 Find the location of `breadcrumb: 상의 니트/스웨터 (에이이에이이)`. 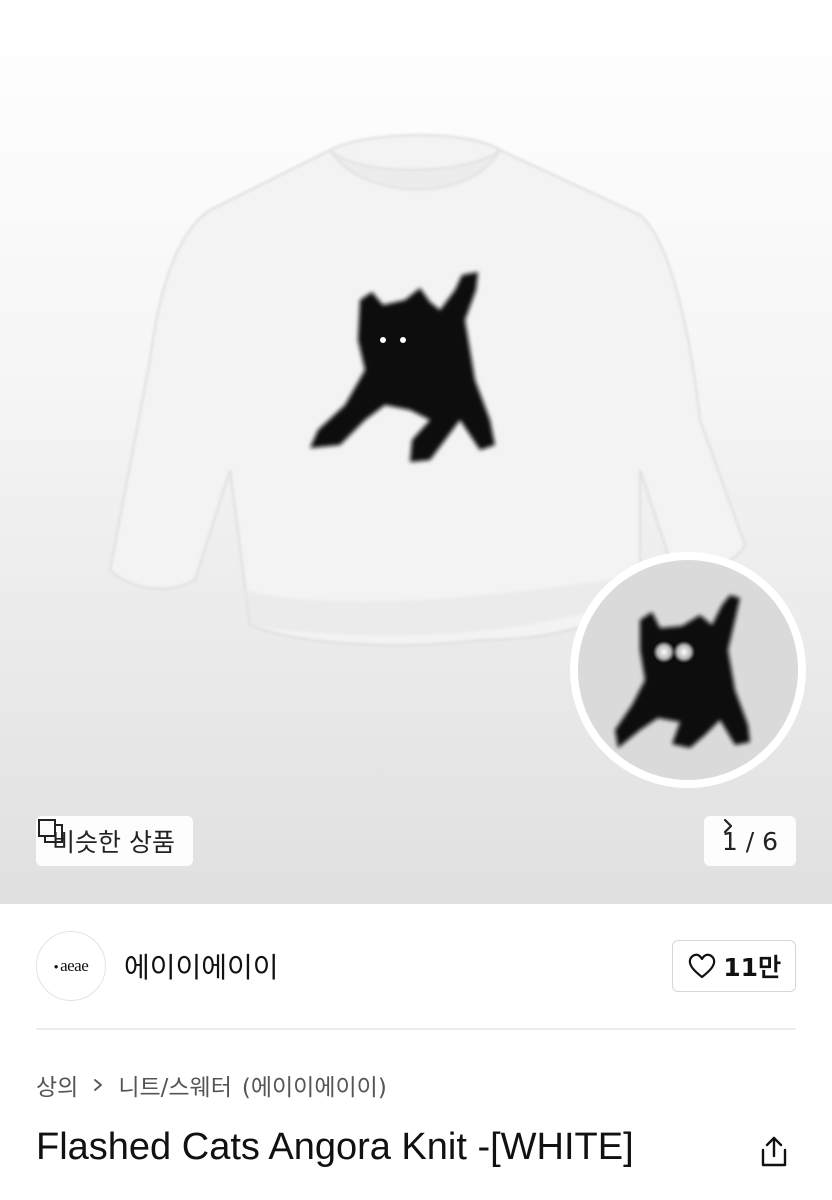

breadcrumb: 상의 니트/스웨터 (에이이에이이) is located at coordinates (211, 1085).